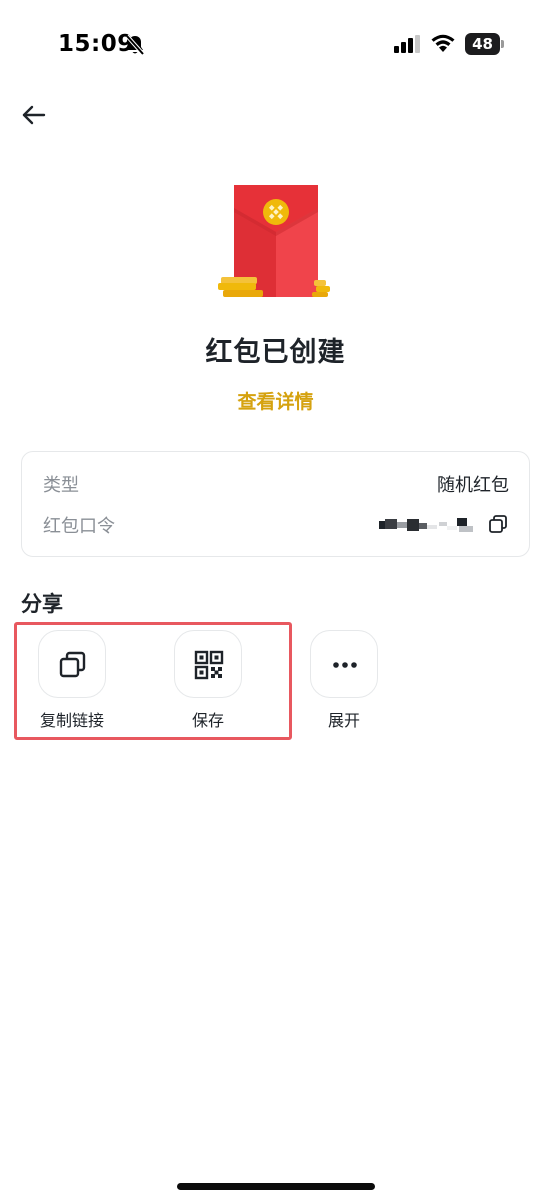 This screenshot has width=551, height=1200. What do you see at coordinates (502, 44) in the screenshot?
I see `battery-cap` at bounding box center [502, 44].